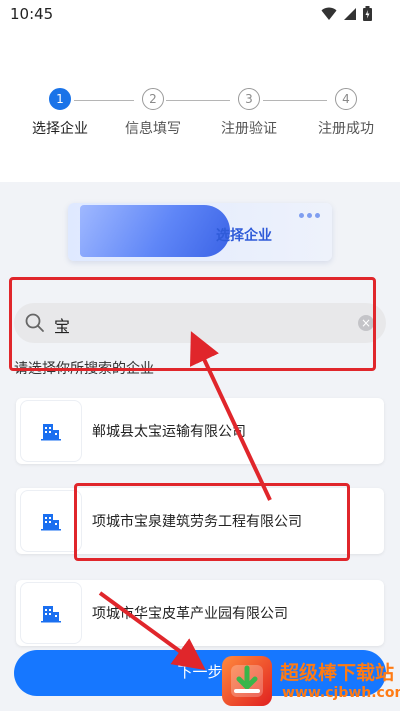 This screenshot has height=711, width=400. Describe the element at coordinates (153, 99) in the screenshot. I see `step-number: 2` at that location.